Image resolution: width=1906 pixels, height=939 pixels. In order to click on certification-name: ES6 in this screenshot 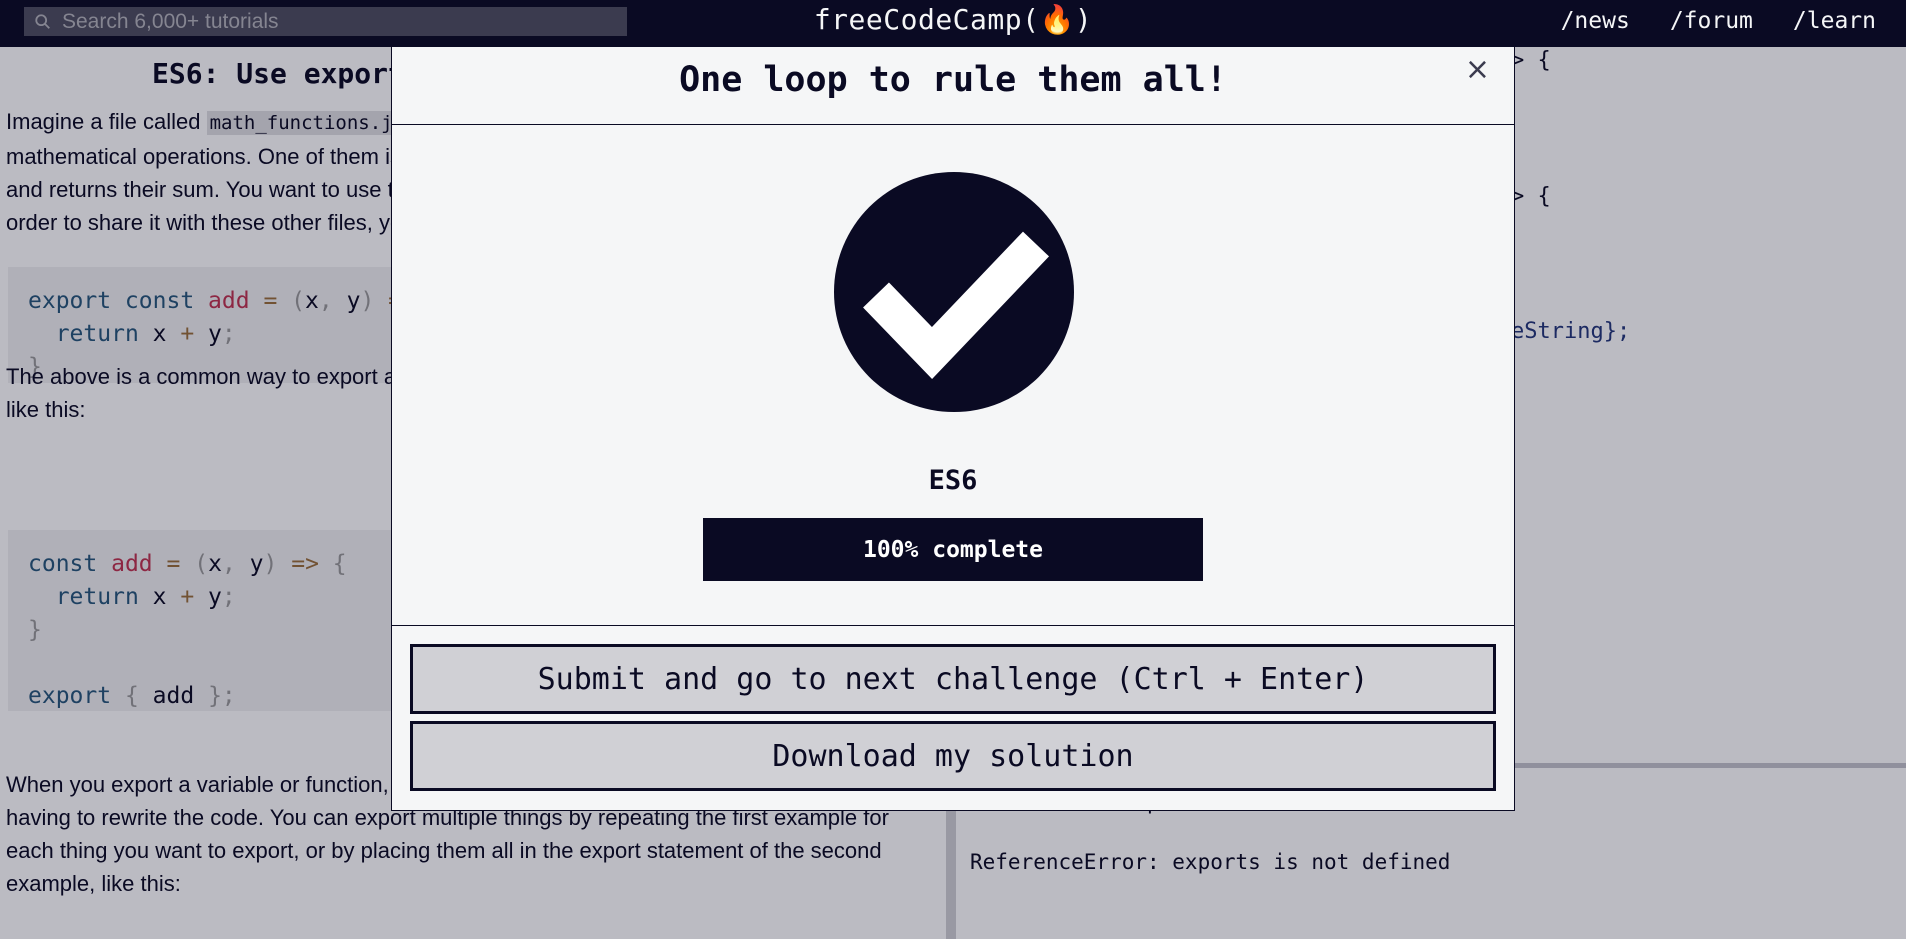, I will do `click(953, 480)`.